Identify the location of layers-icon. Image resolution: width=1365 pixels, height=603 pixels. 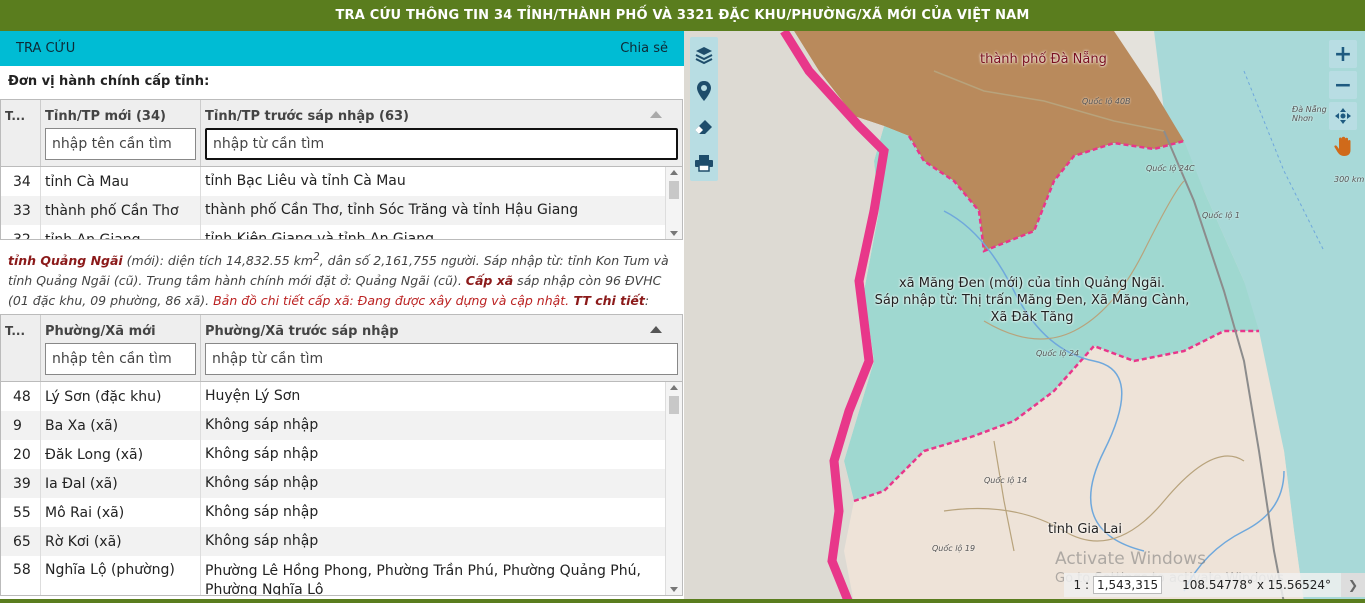
(704, 55).